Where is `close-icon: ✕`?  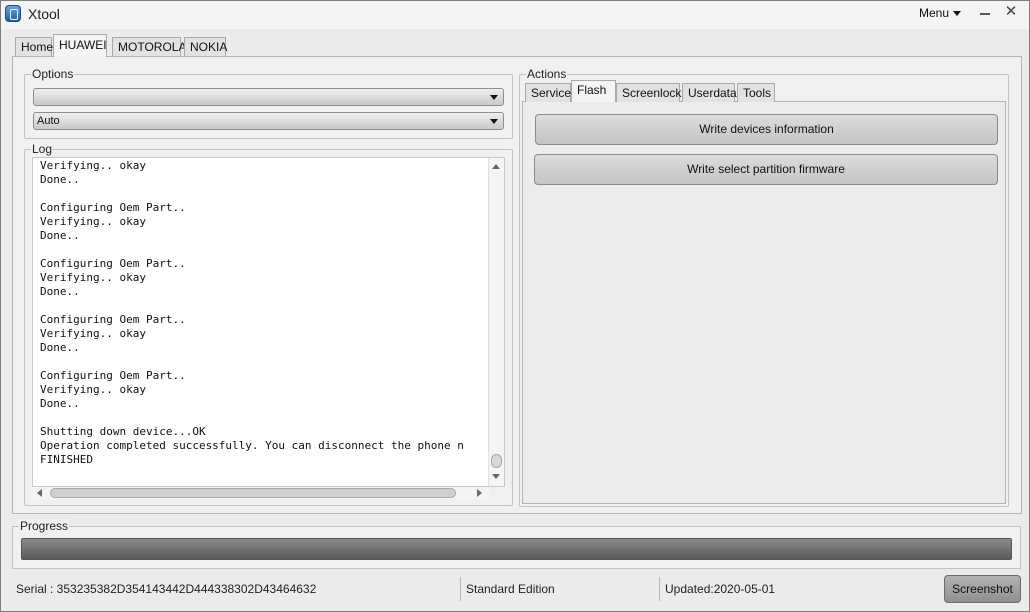 close-icon: ✕ is located at coordinates (1011, 11).